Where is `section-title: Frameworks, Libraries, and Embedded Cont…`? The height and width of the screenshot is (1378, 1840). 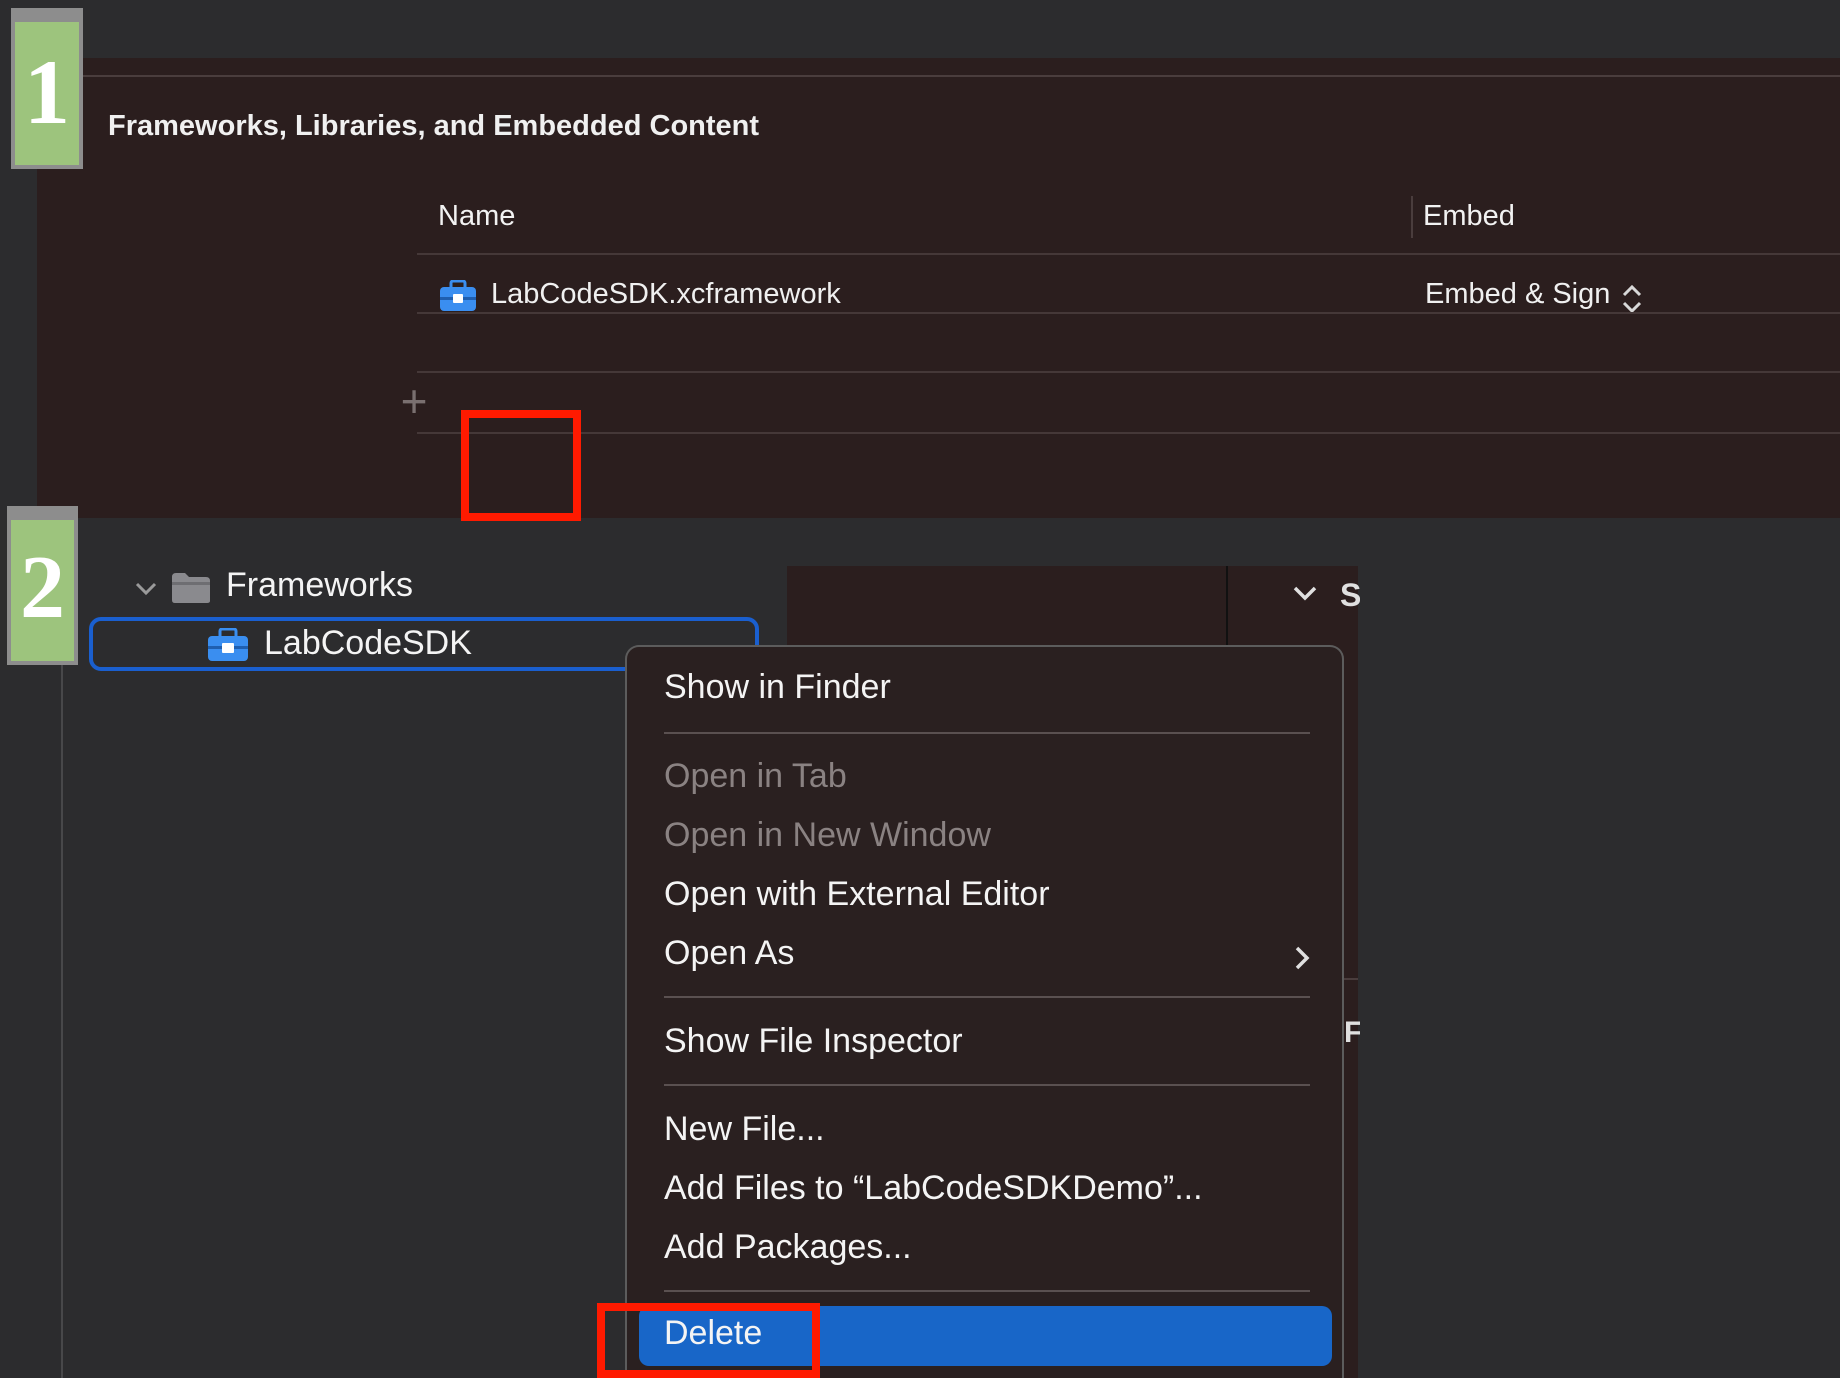 section-title: Frameworks, Libraries, and Embedded Cont… is located at coordinates (434, 126).